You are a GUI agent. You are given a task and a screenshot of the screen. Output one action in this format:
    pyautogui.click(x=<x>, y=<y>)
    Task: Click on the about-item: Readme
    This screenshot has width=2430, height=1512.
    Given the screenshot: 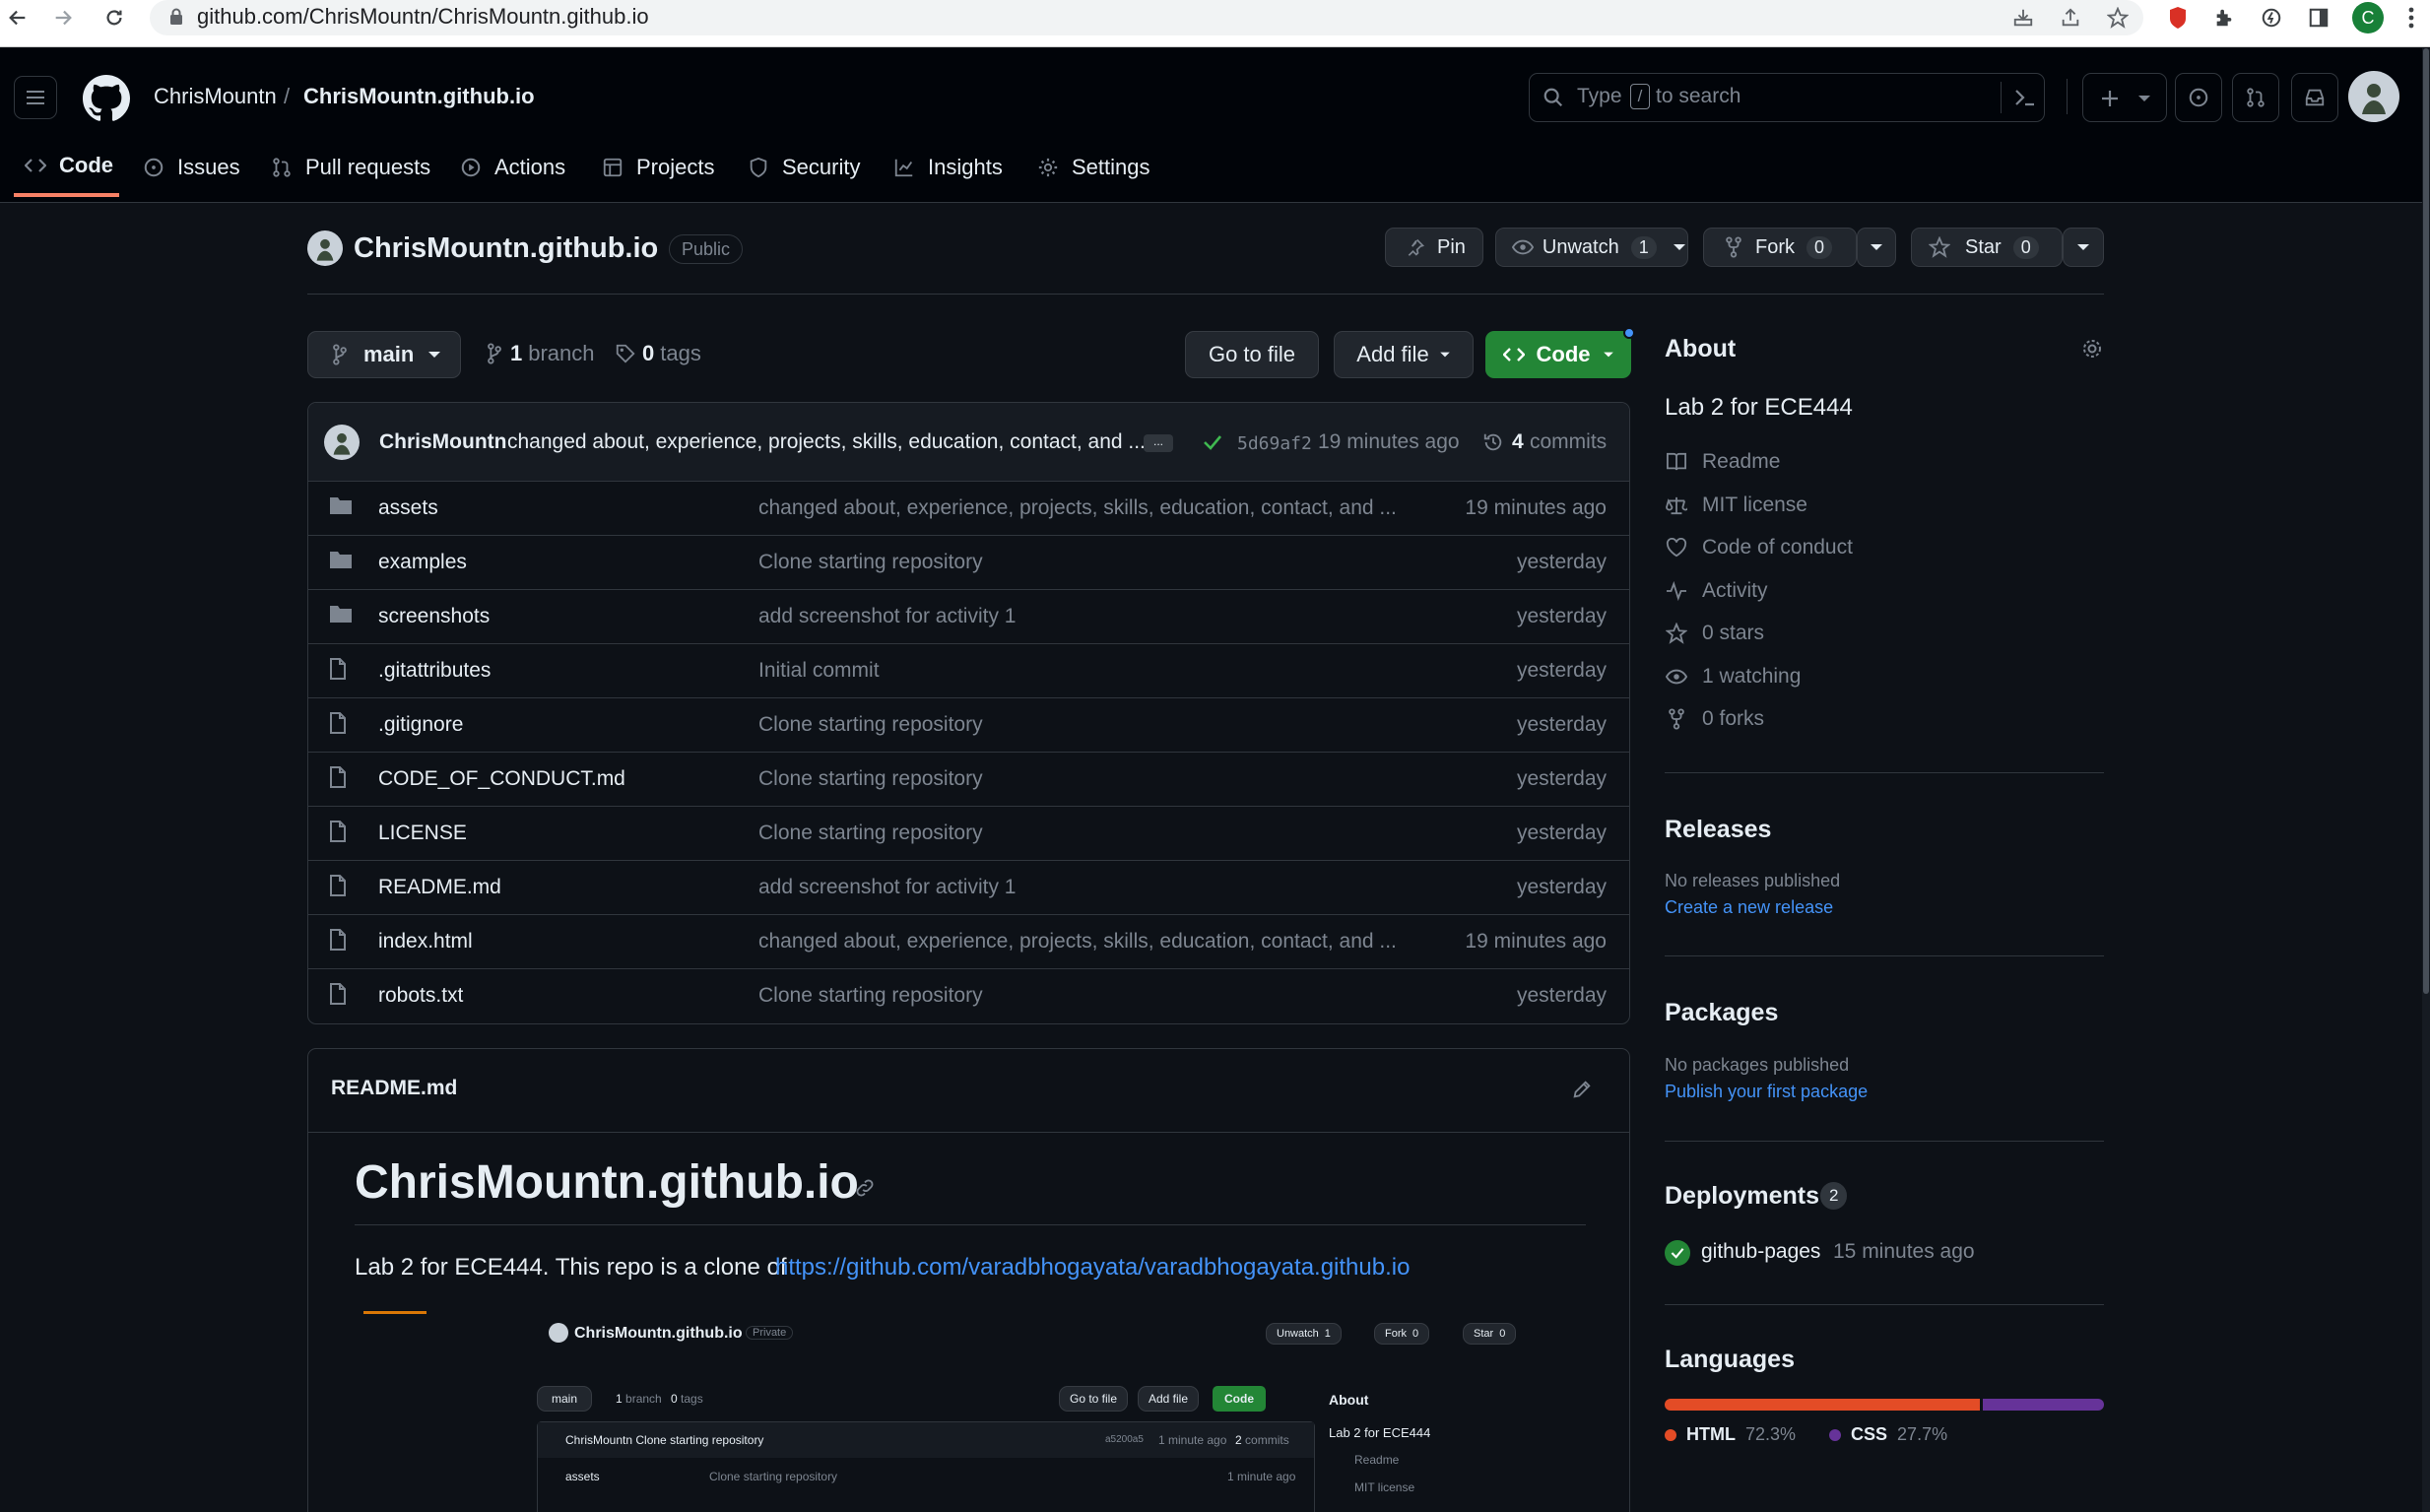 What is the action you would take?
    pyautogui.click(x=1722, y=462)
    